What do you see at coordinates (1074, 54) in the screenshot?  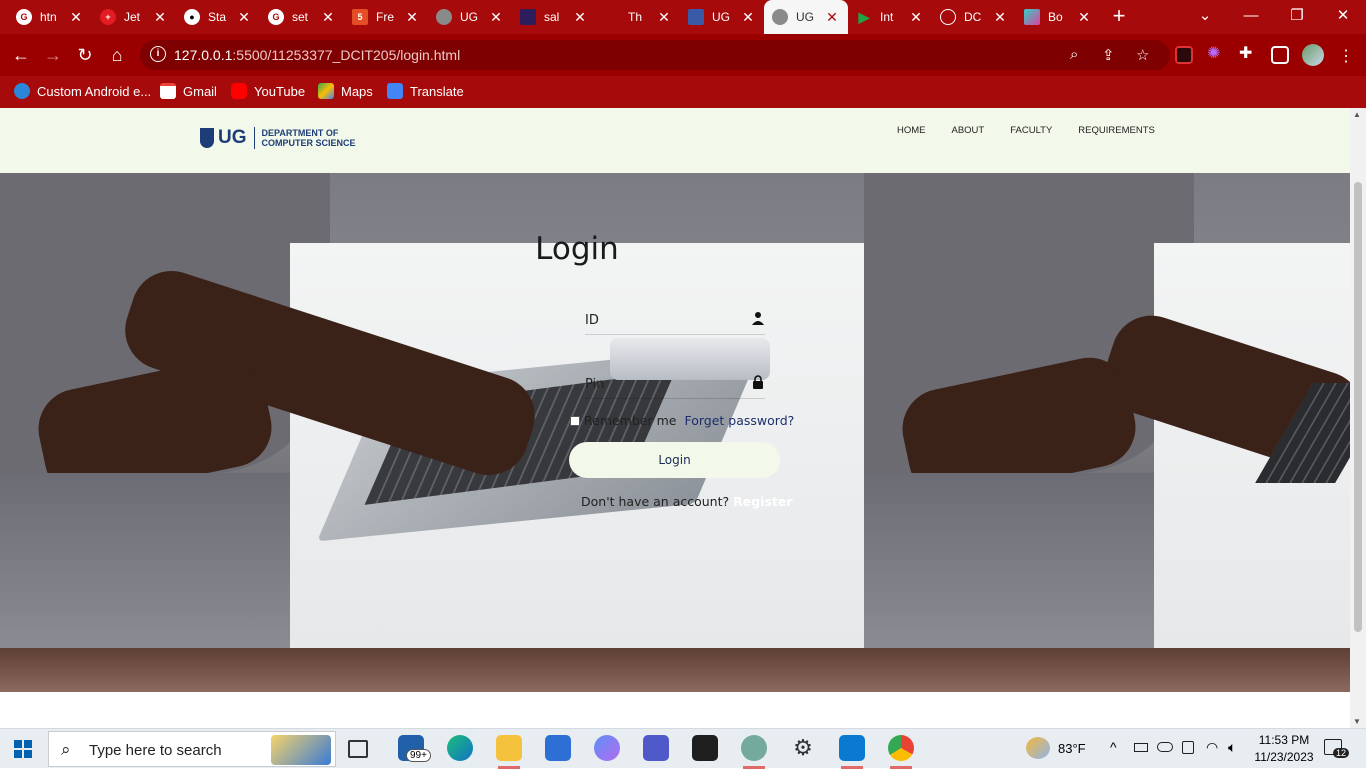 I see `zoom-icon: ⌕` at bounding box center [1074, 54].